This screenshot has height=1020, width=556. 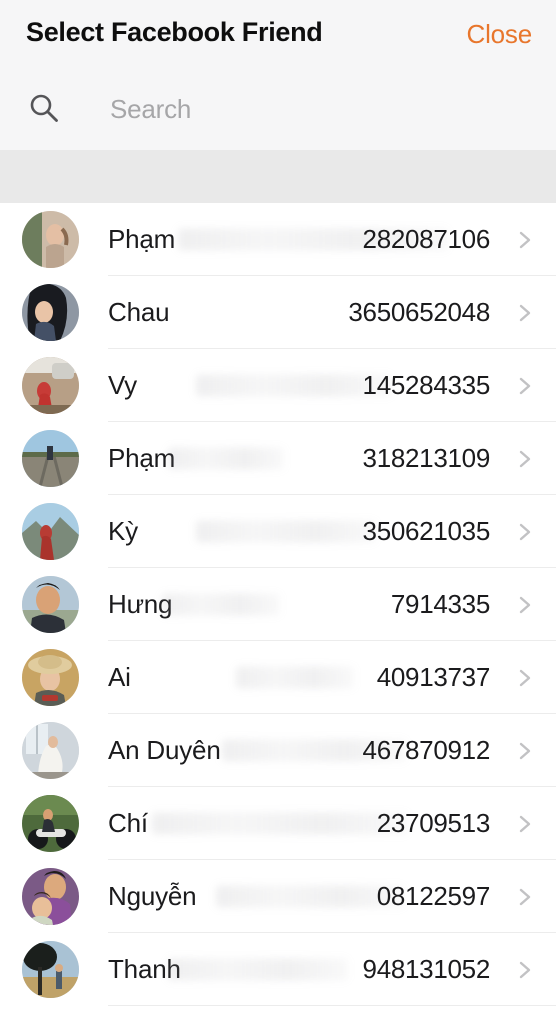 I want to click on friend-list-item: Kỳ 350621035, so click(x=278, y=531).